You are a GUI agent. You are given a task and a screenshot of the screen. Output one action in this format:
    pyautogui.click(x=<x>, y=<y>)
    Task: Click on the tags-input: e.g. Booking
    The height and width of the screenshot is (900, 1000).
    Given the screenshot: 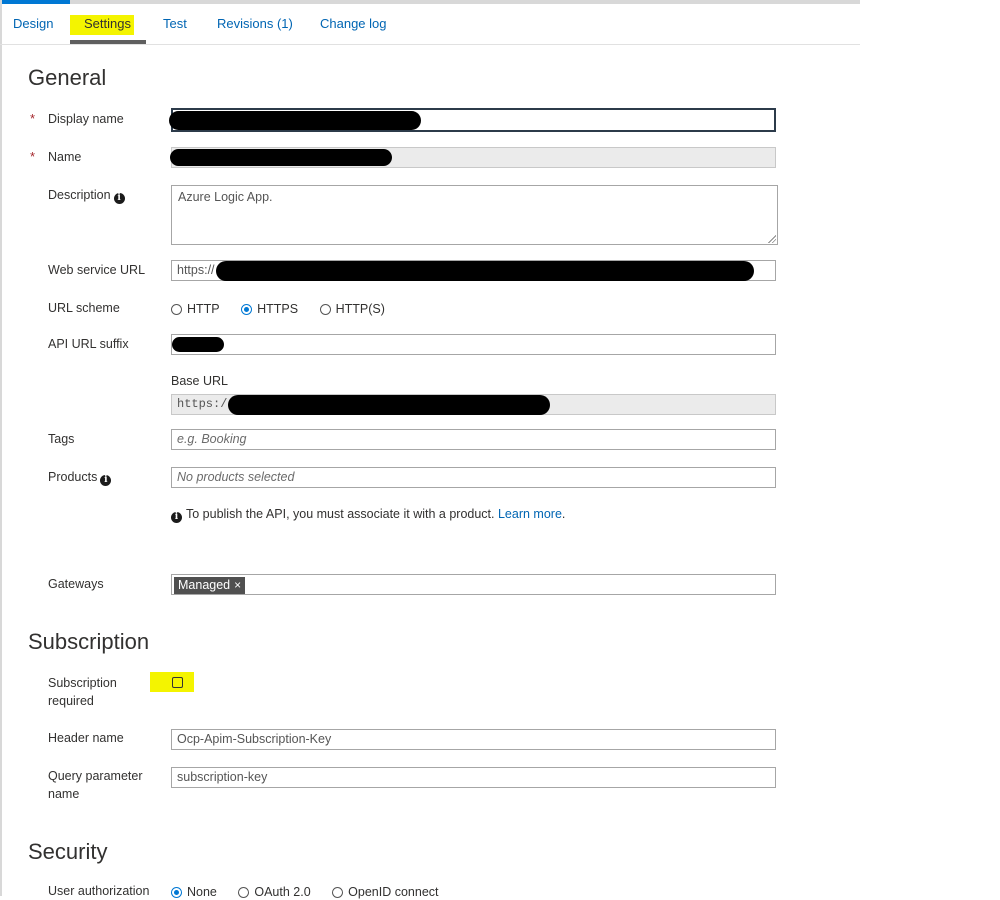 What is the action you would take?
    pyautogui.click(x=473, y=439)
    